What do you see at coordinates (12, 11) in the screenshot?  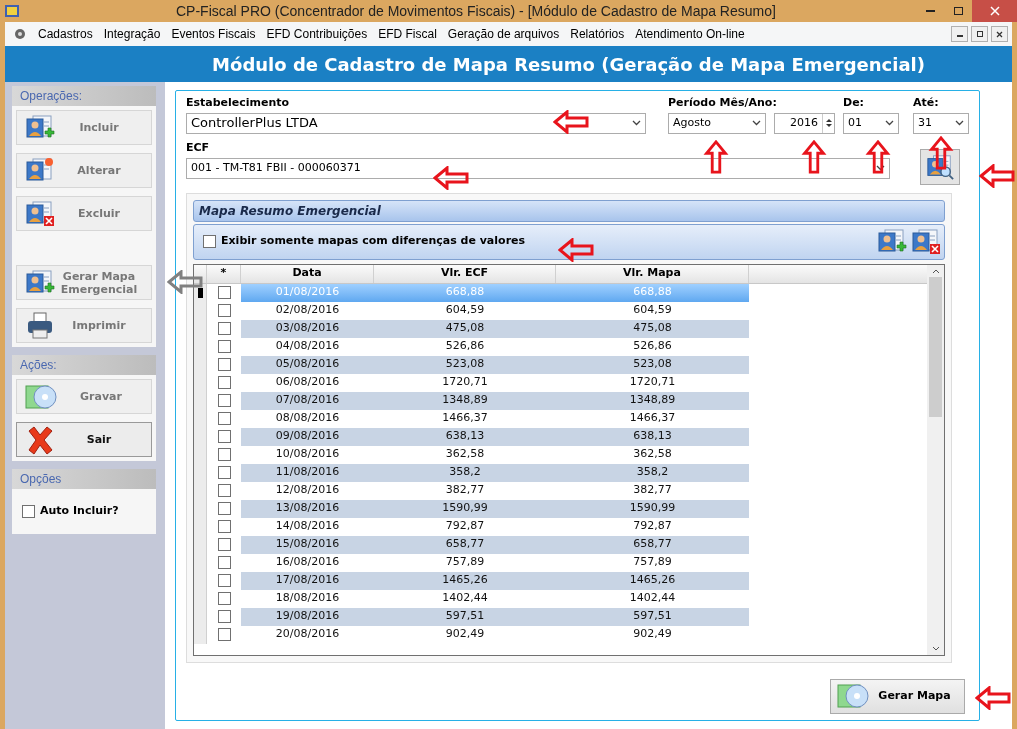 I see `app-icon` at bounding box center [12, 11].